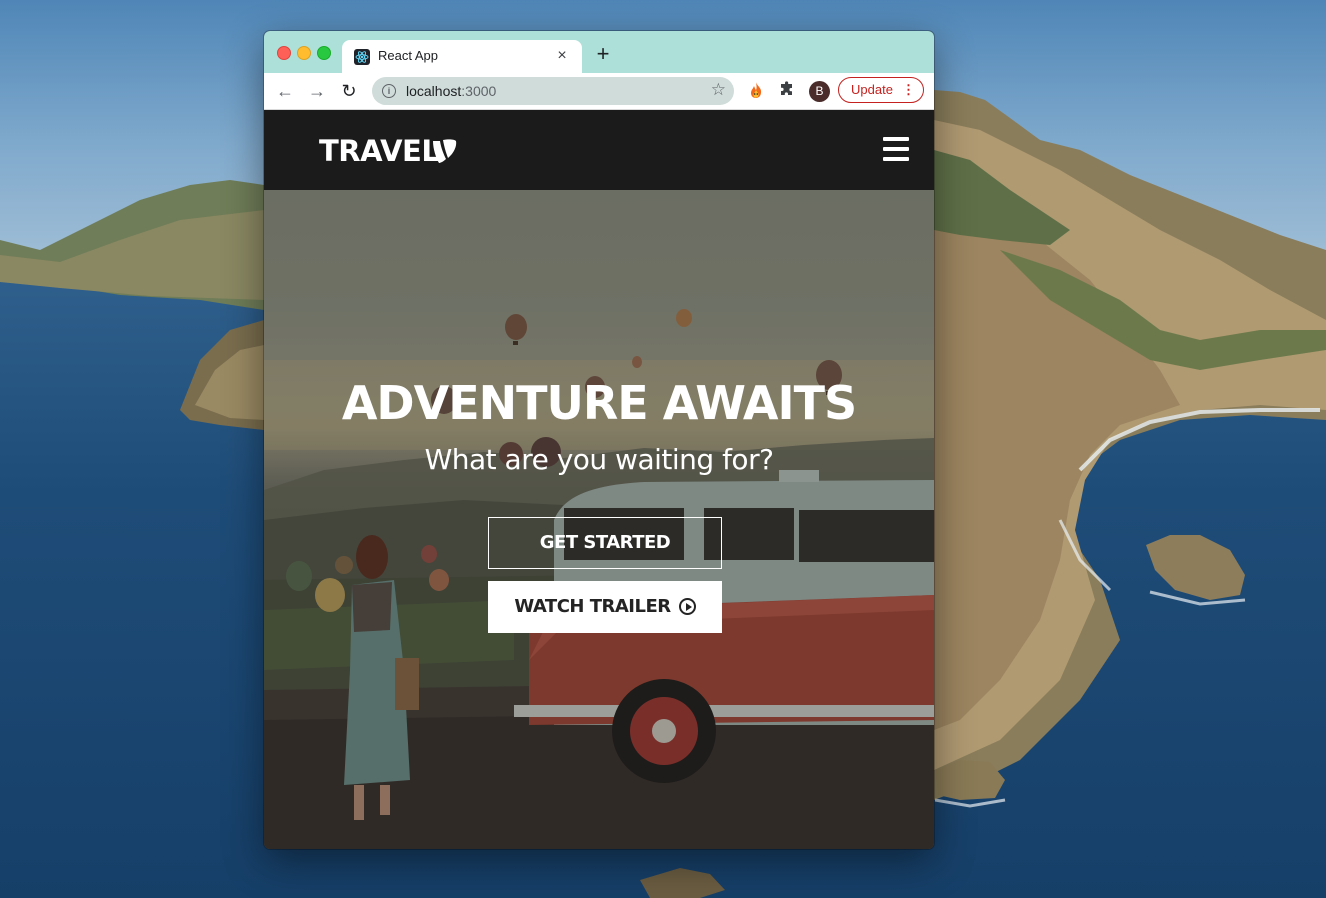  I want to click on url-text: localhost:3000, so click(451, 91).